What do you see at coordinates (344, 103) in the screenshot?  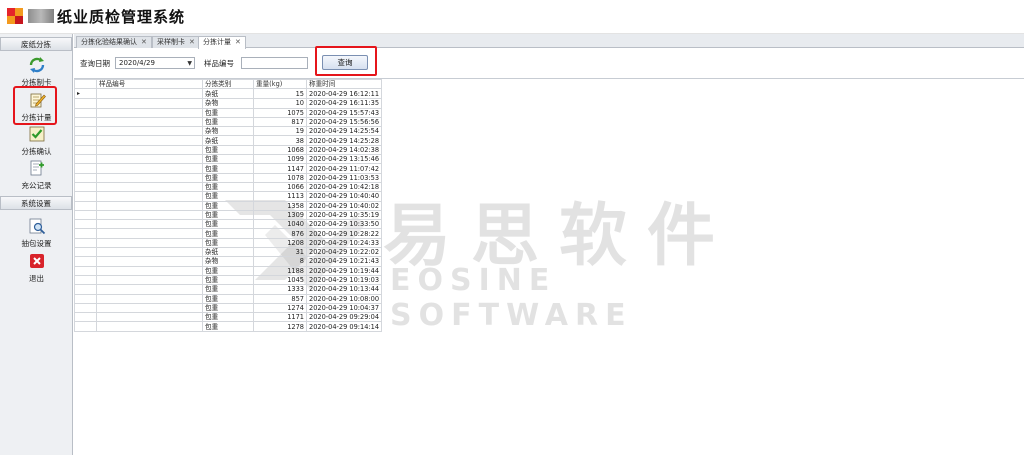 I see `table-cell: 2020-04-29 16:11:35` at bounding box center [344, 103].